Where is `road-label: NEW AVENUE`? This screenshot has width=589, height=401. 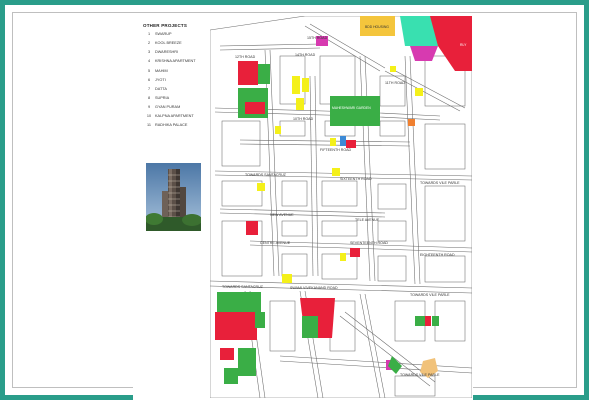 road-label: NEW AVENUE is located at coordinates (282, 215).